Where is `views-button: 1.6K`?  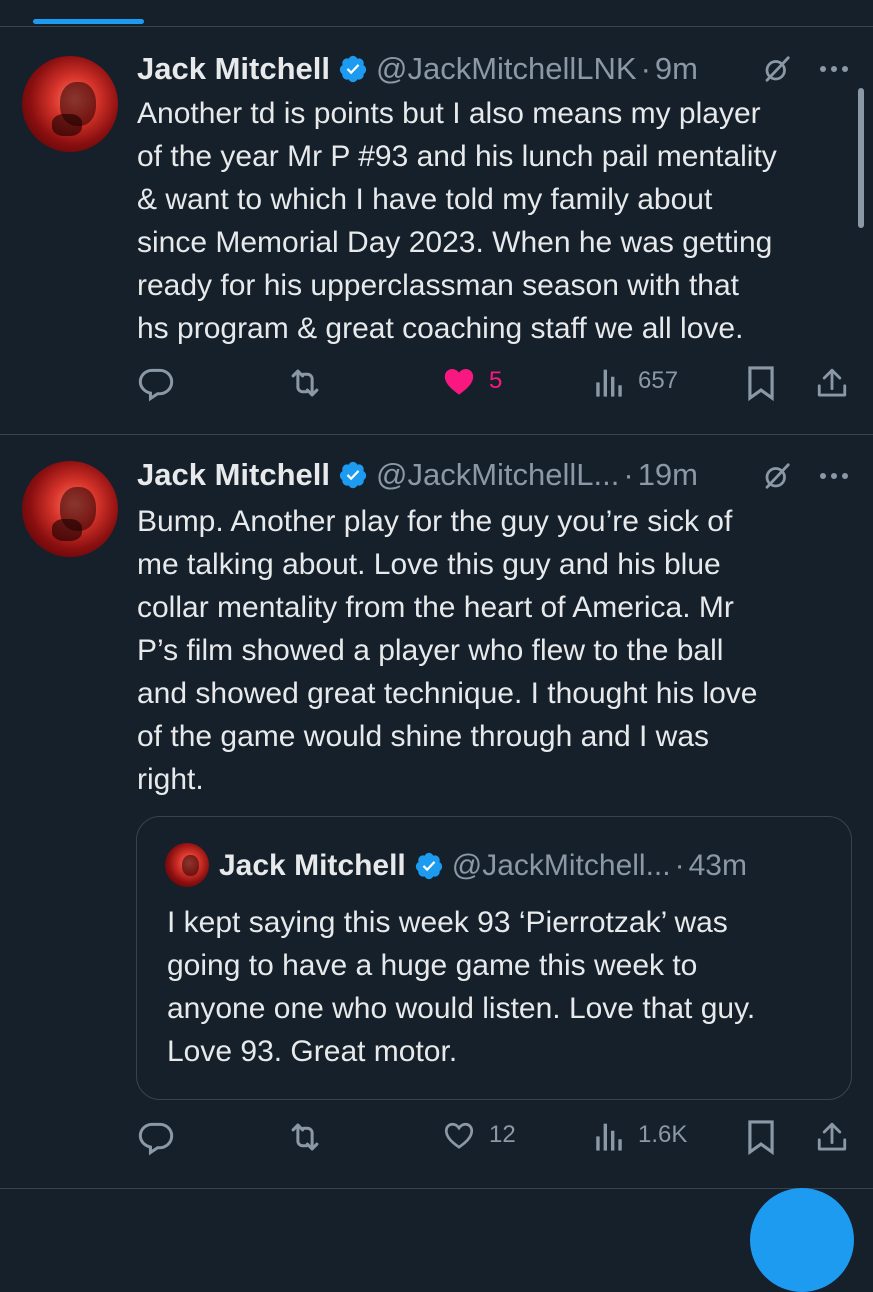
views-button: 1.6K is located at coordinates (640, 1135).